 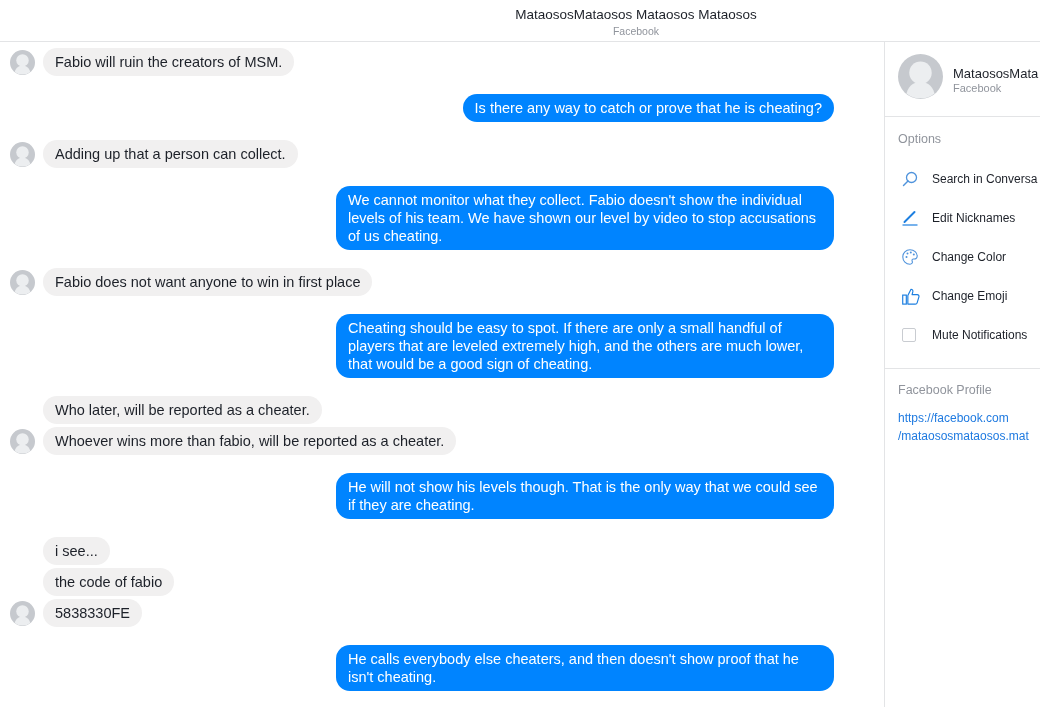 I want to click on outgoing-message: We cannot monitor what they collect. Fabio doesn't show the individual levels of his team. We have shown our level by video to stop accusations of us cheating., so click(x=585, y=218).